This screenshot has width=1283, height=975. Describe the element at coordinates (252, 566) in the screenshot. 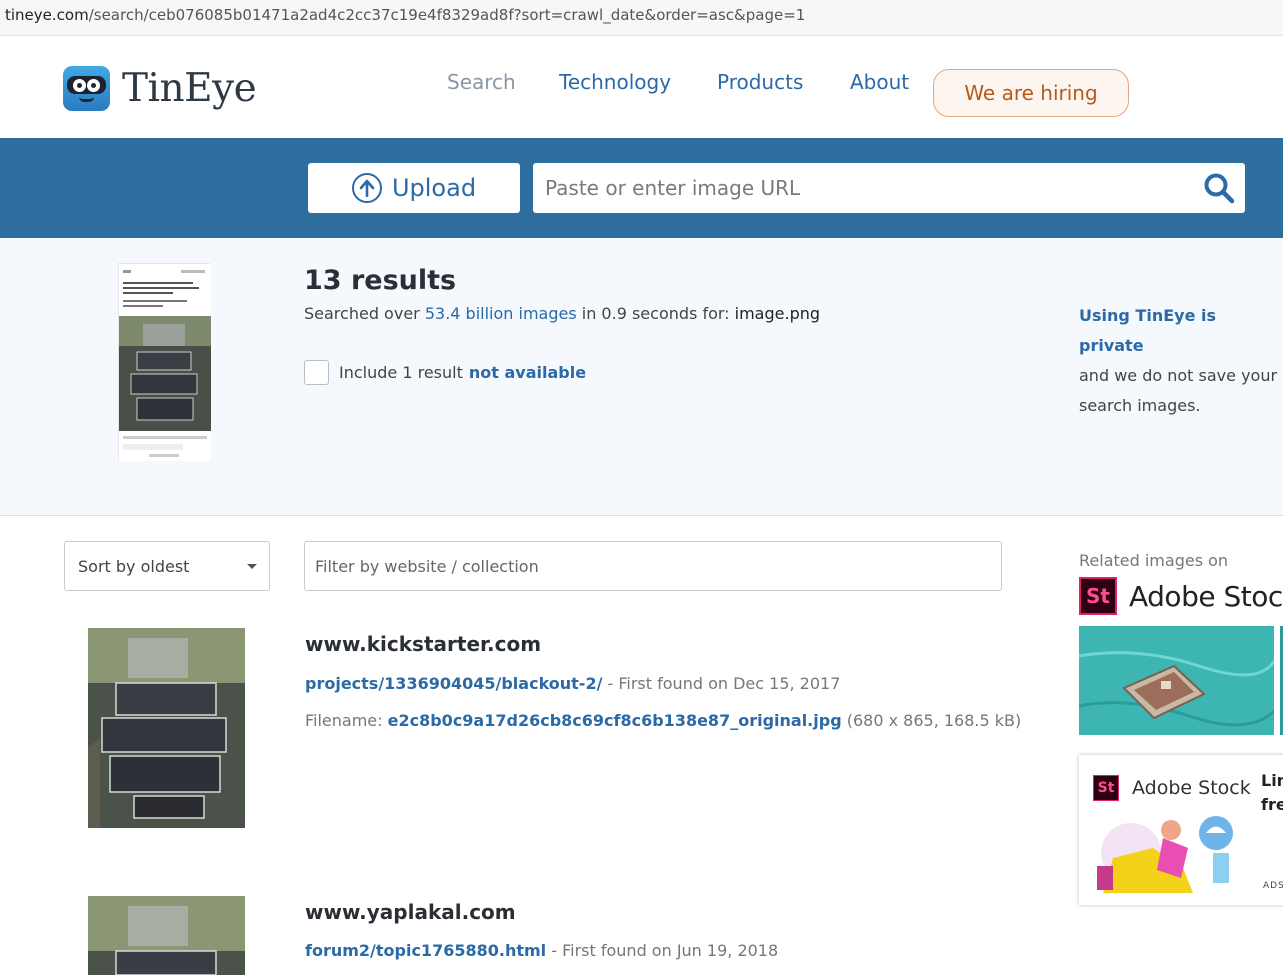

I see `chevron-down-icon` at that location.